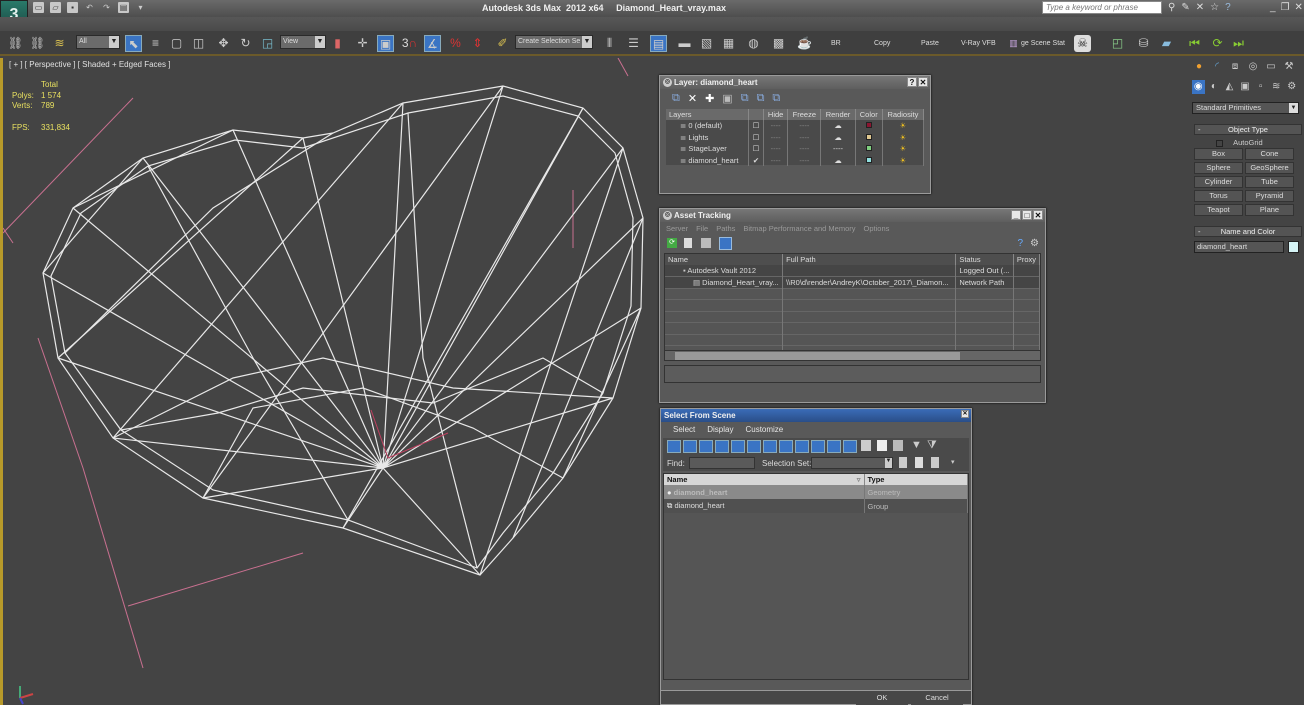  What do you see at coordinates (795, 137) in the screenshot?
I see `layer-row: ≣ Lights ☐ ---- ---- ☁ ☀` at bounding box center [795, 137].